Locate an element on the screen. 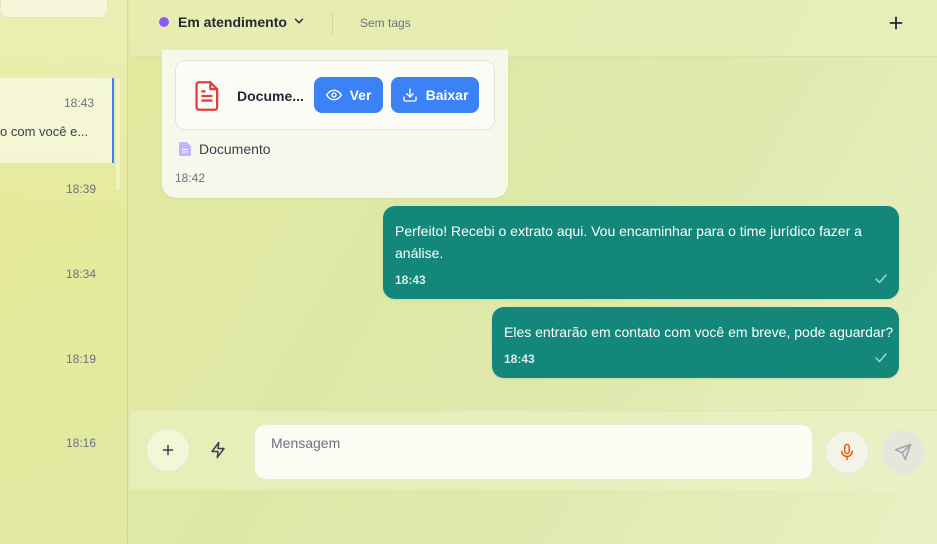  file-icon is located at coordinates (185, 149).